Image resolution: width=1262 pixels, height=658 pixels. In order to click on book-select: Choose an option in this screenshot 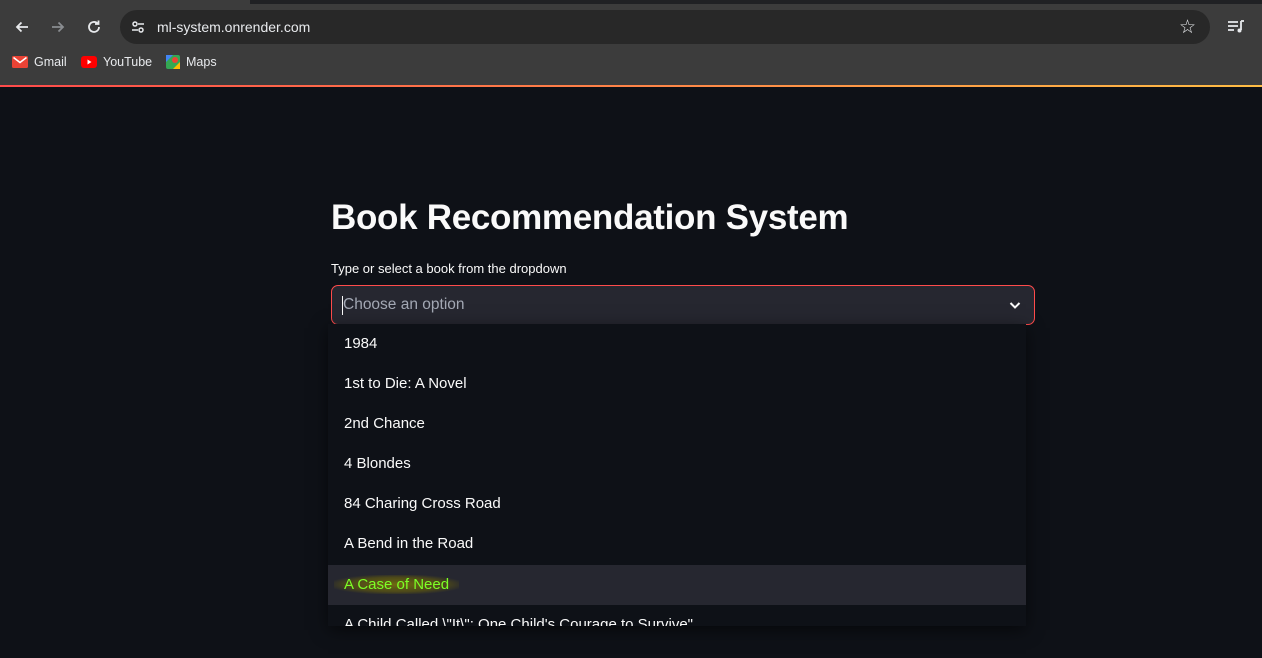, I will do `click(683, 305)`.